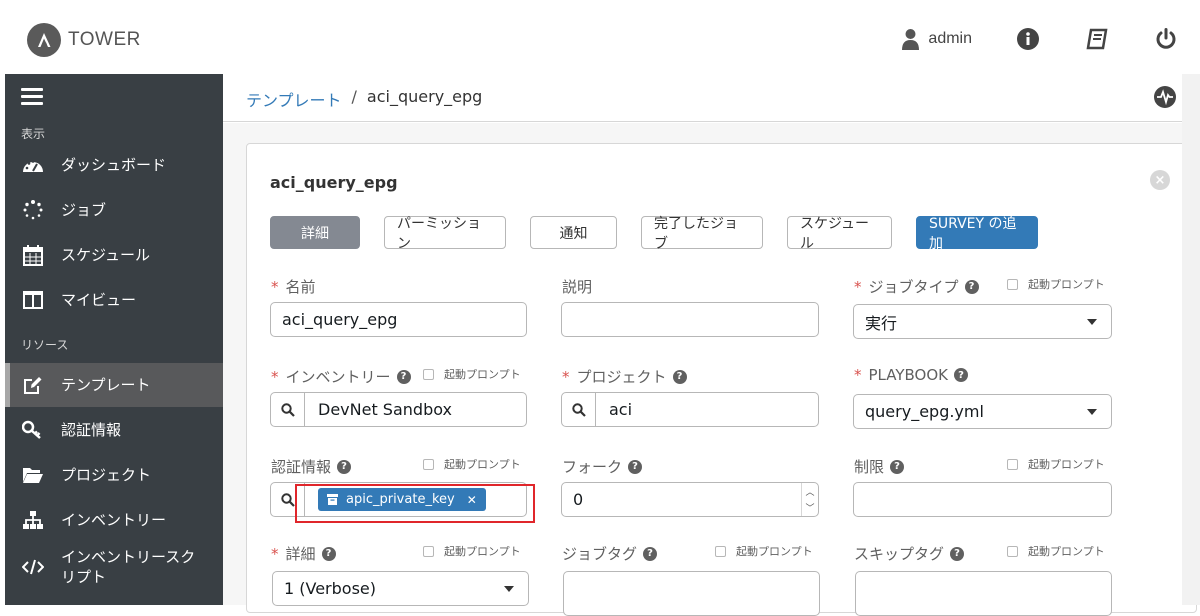 This screenshot has width=1200, height=616. I want to click on sidebar-item-my-view: マイビュー, so click(114, 300).